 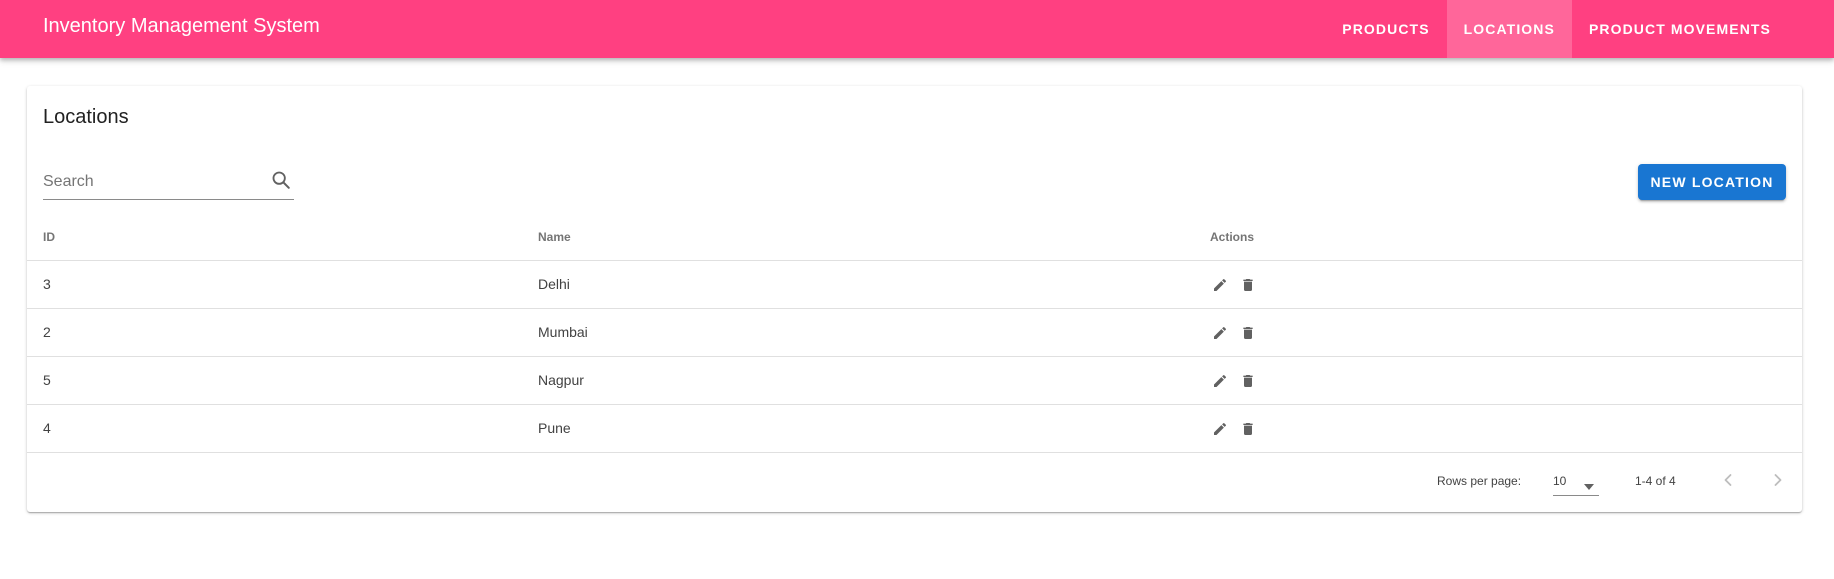 I want to click on next-page-button, so click(x=1778, y=480).